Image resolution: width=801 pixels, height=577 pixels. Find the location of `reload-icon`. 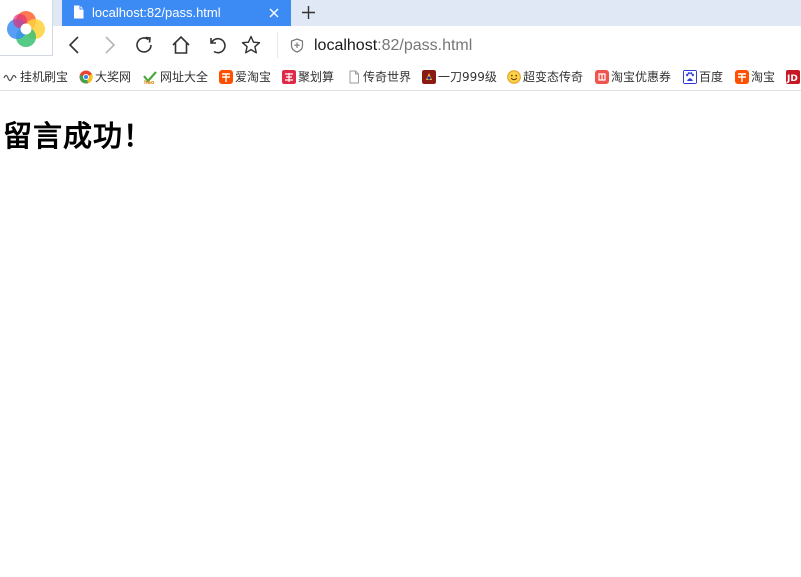

reload-icon is located at coordinates (144, 45).